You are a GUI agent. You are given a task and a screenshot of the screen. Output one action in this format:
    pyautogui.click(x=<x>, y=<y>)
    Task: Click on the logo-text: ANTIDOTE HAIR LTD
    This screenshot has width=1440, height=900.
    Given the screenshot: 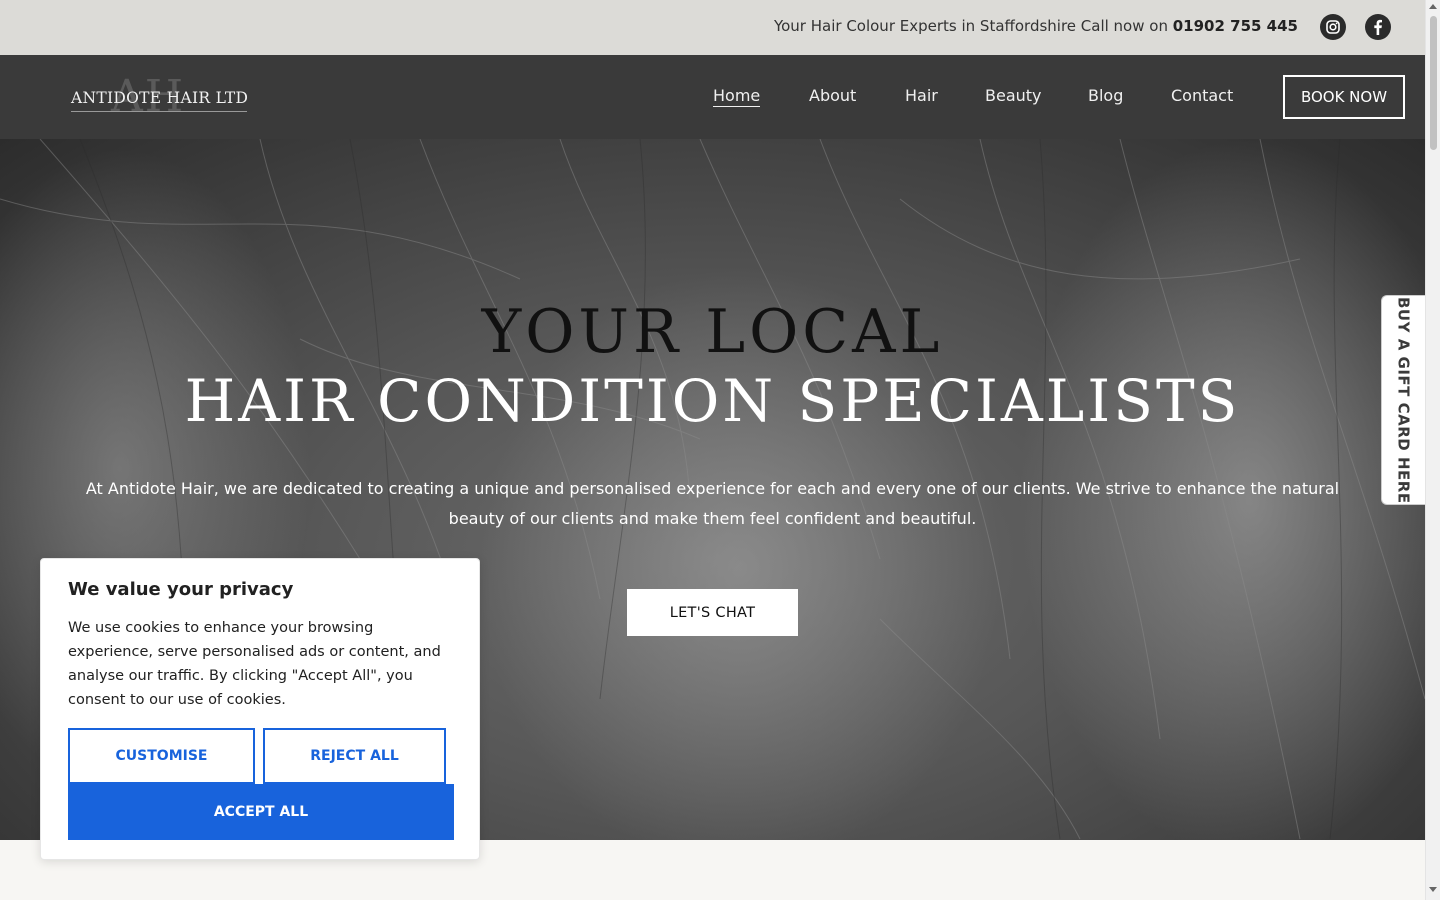 What is the action you would take?
    pyautogui.click(x=160, y=98)
    